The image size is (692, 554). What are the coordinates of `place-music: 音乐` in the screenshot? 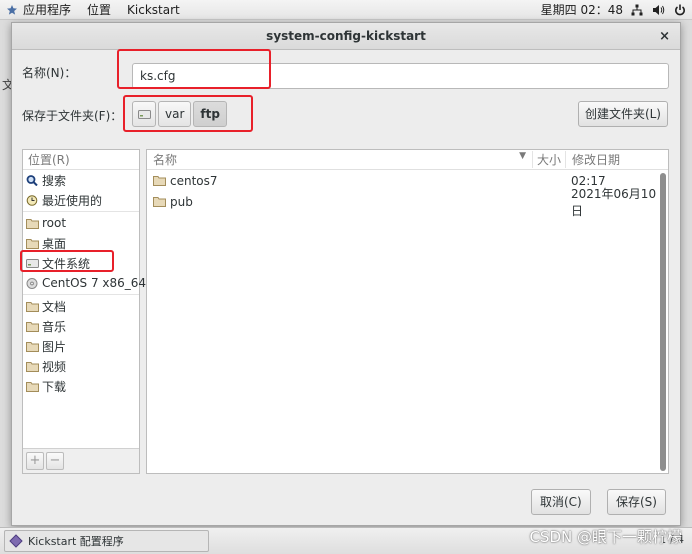 It's located at (81, 326).